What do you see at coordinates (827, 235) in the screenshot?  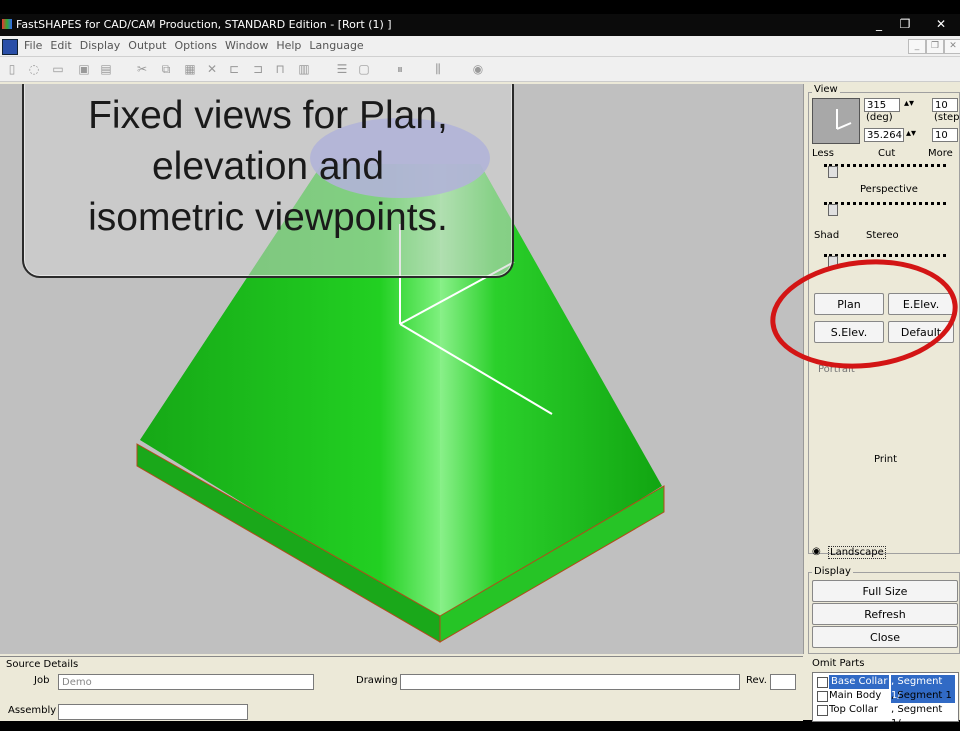 I see `shade-label: Shad` at bounding box center [827, 235].